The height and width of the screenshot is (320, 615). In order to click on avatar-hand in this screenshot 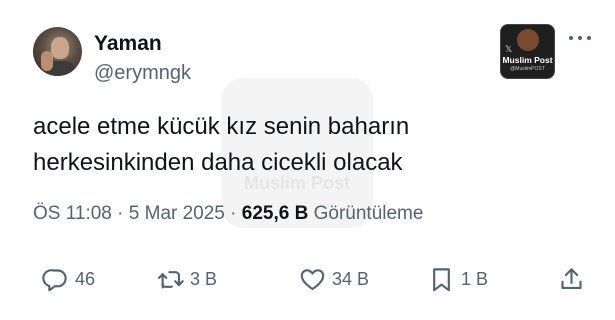, I will do `click(47, 61)`.